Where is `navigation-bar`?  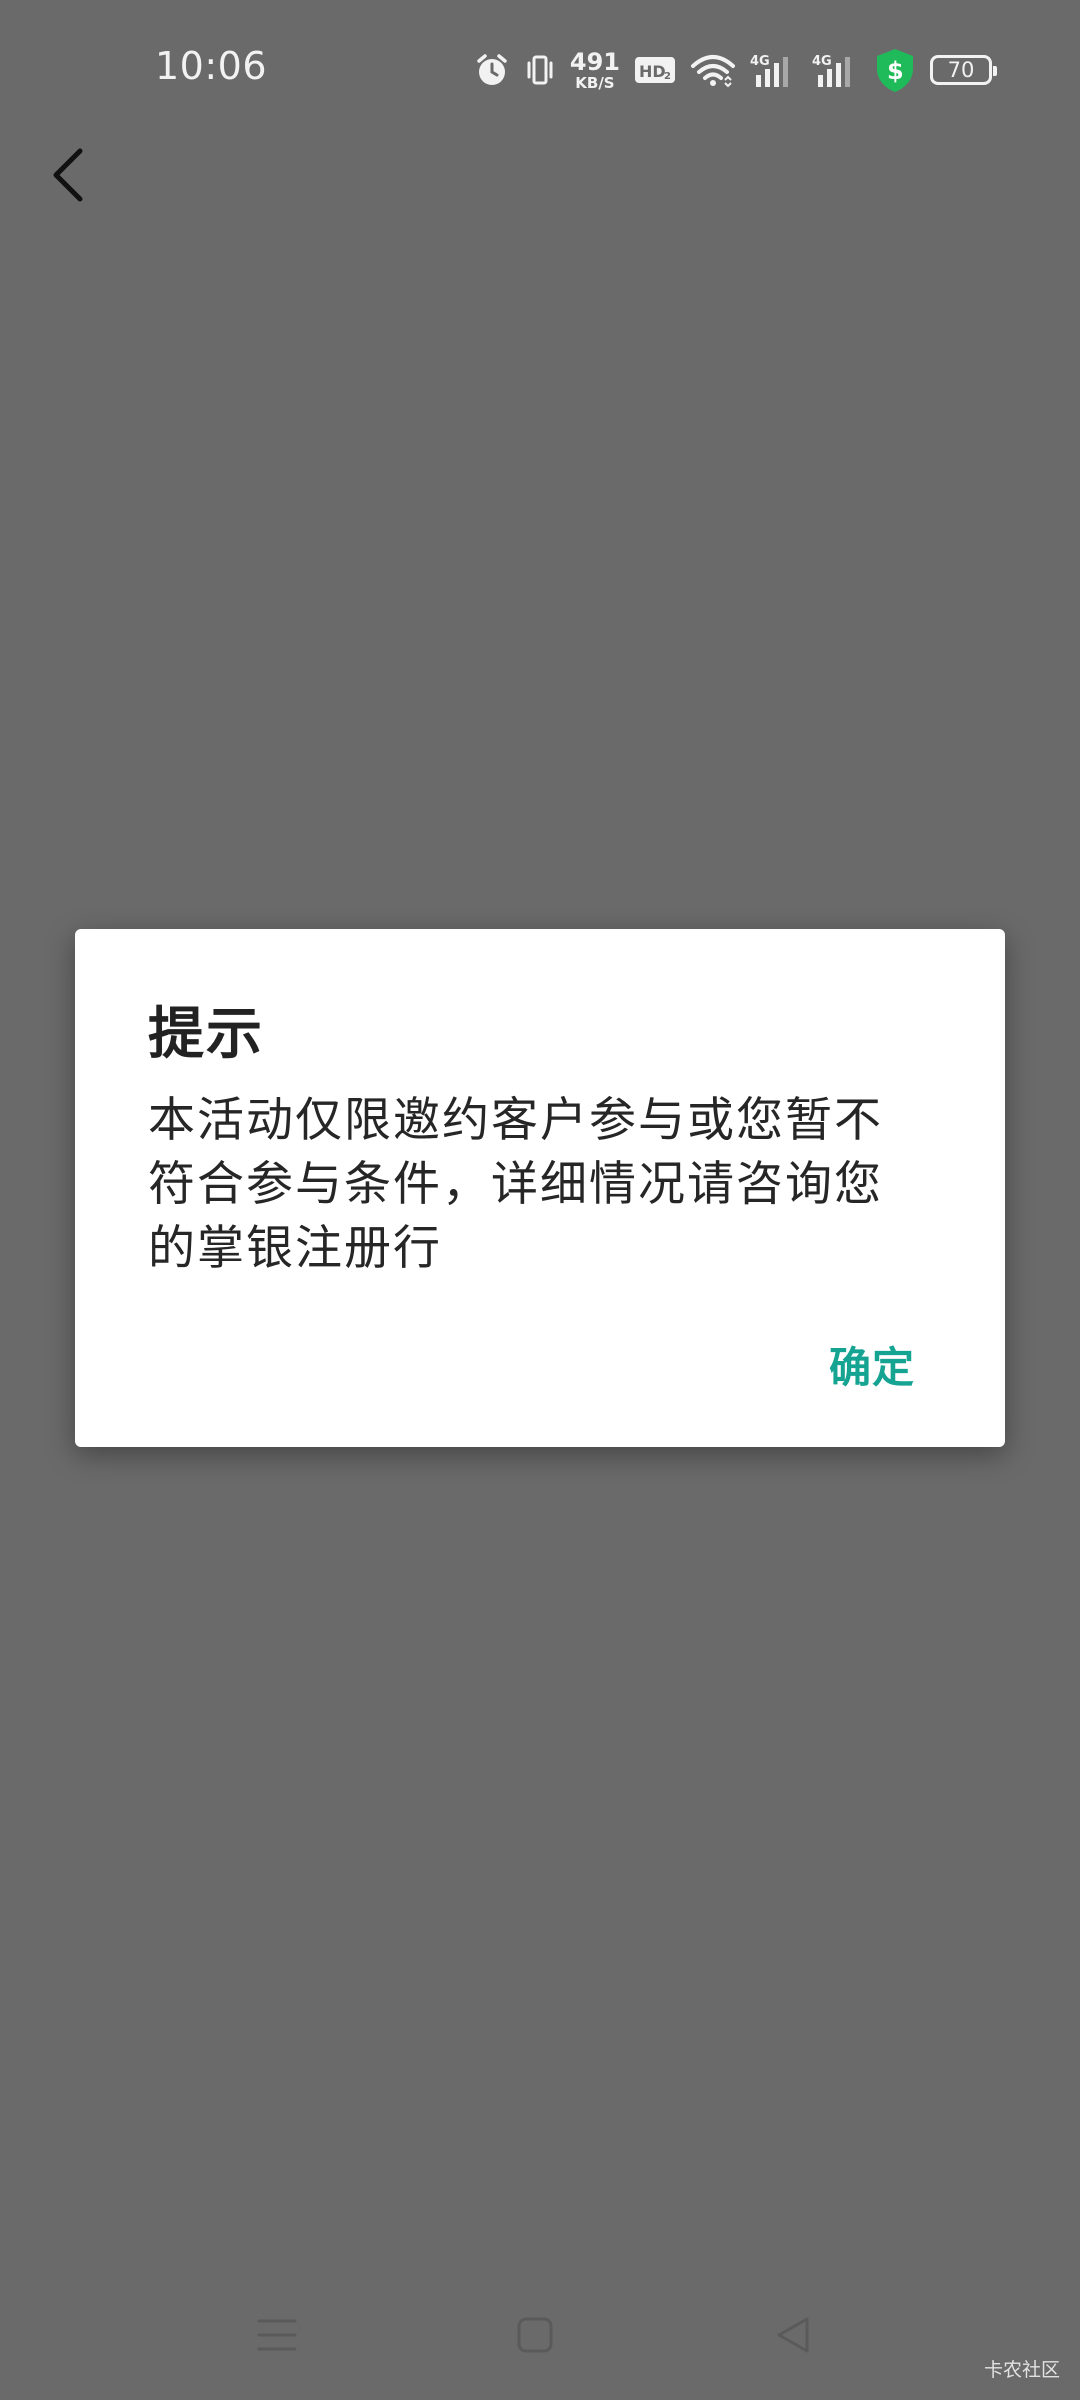 navigation-bar is located at coordinates (540, 2335).